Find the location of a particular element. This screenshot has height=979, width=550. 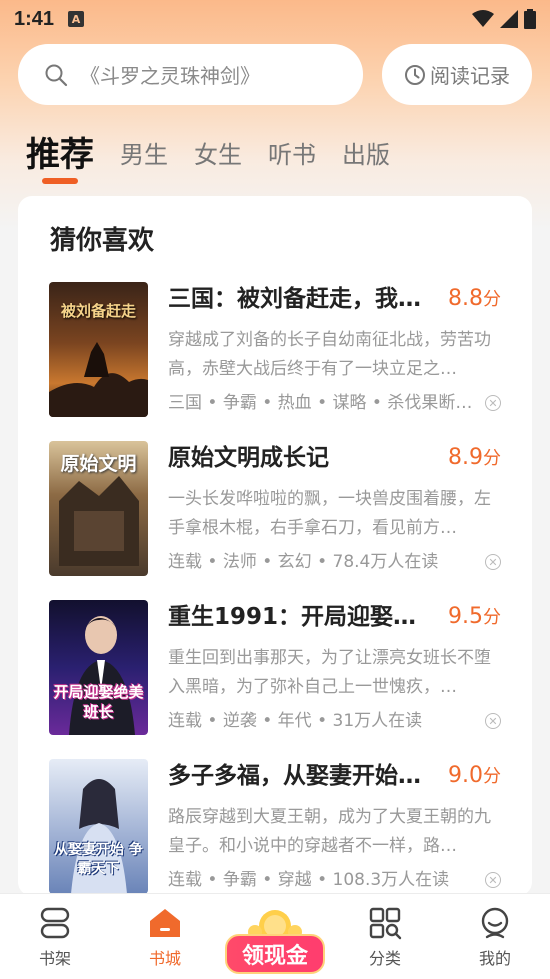

clock-icon is located at coordinates (415, 74).